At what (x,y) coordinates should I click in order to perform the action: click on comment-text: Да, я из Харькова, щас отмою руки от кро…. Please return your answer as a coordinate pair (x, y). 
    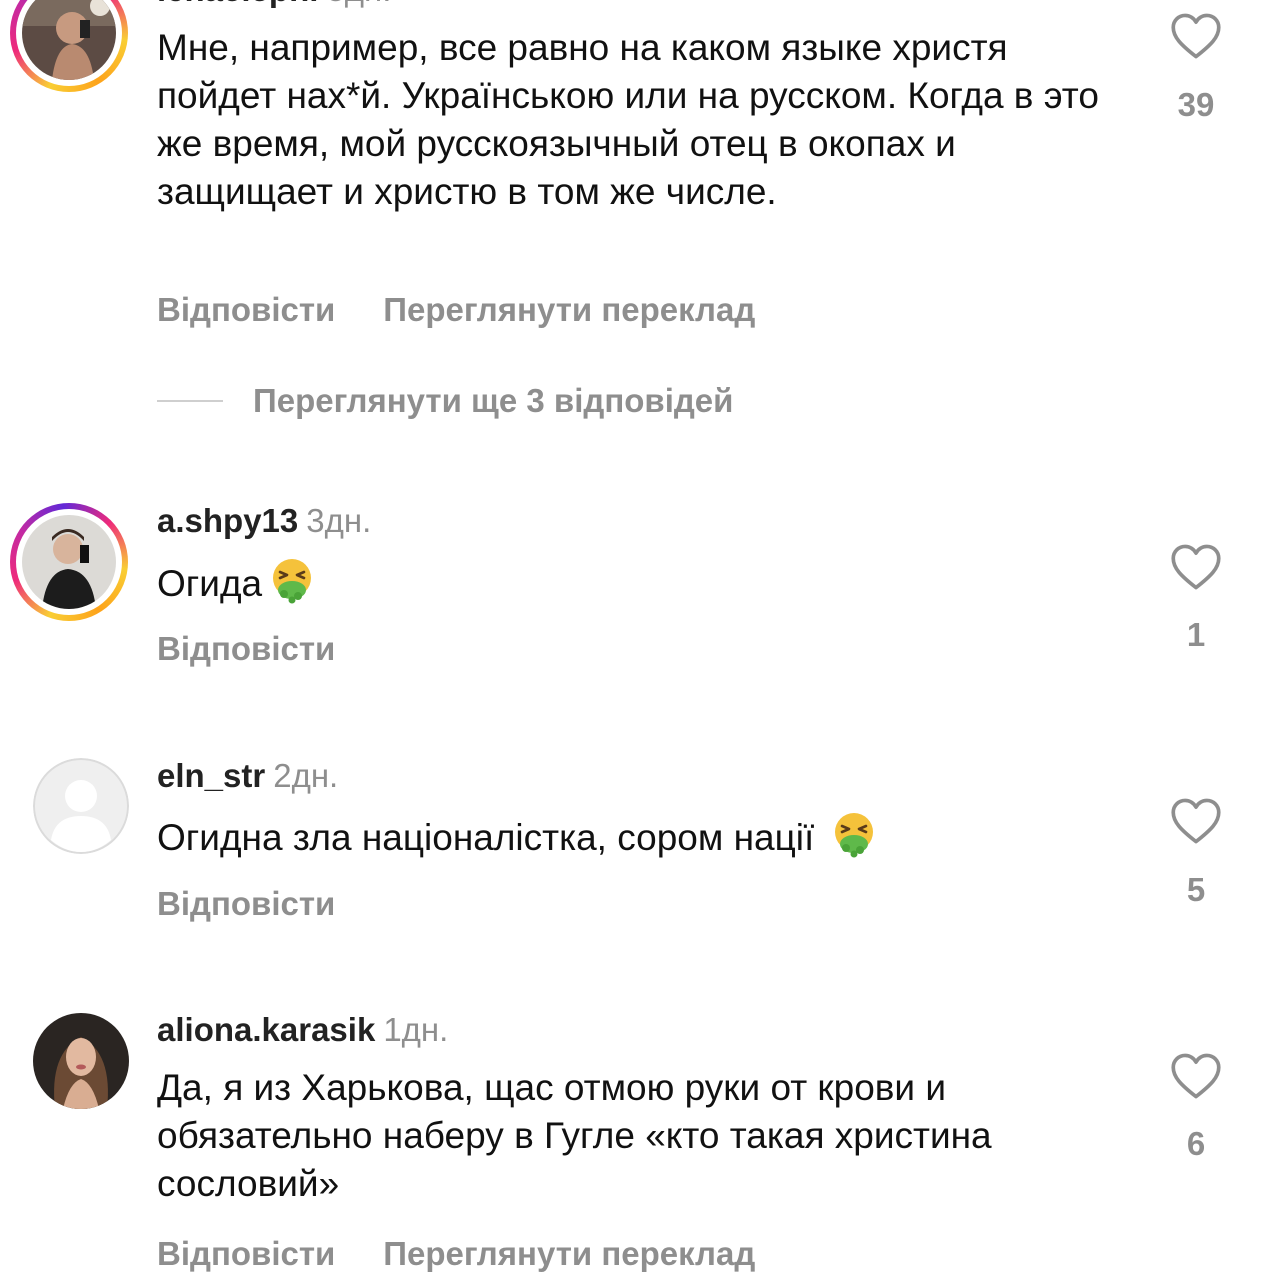
    Looking at the image, I should click on (574, 1135).